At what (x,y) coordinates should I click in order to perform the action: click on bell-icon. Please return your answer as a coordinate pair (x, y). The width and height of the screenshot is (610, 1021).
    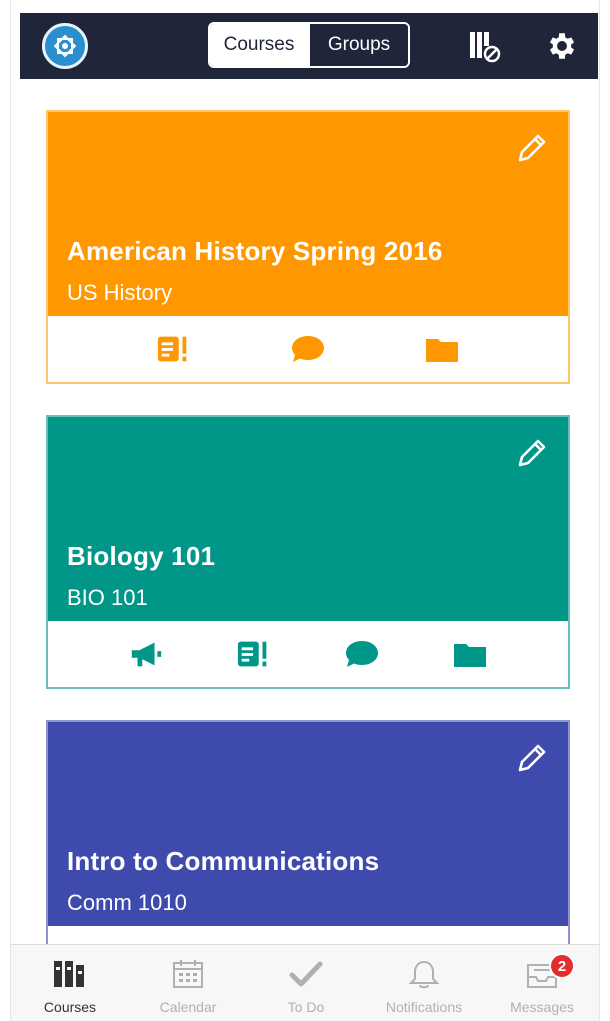
    Looking at the image, I should click on (424, 974).